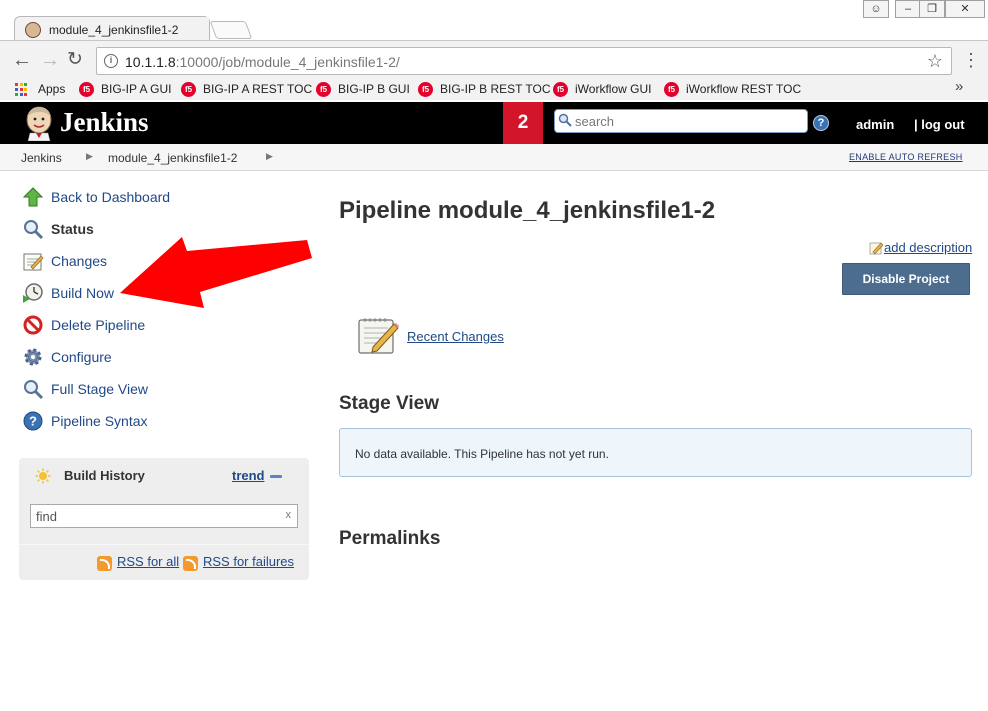 The image size is (988, 711). I want to click on jenkins-favicon-icon, so click(33, 30).